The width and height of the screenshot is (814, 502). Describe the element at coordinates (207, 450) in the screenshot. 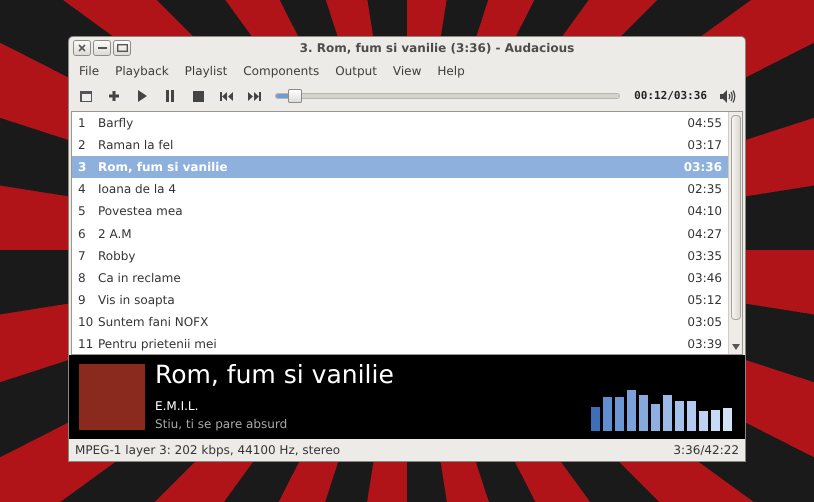

I see `stream-format: MPEG-1 layer 3: 202 kbps, 44100 Hz, stereo` at that location.